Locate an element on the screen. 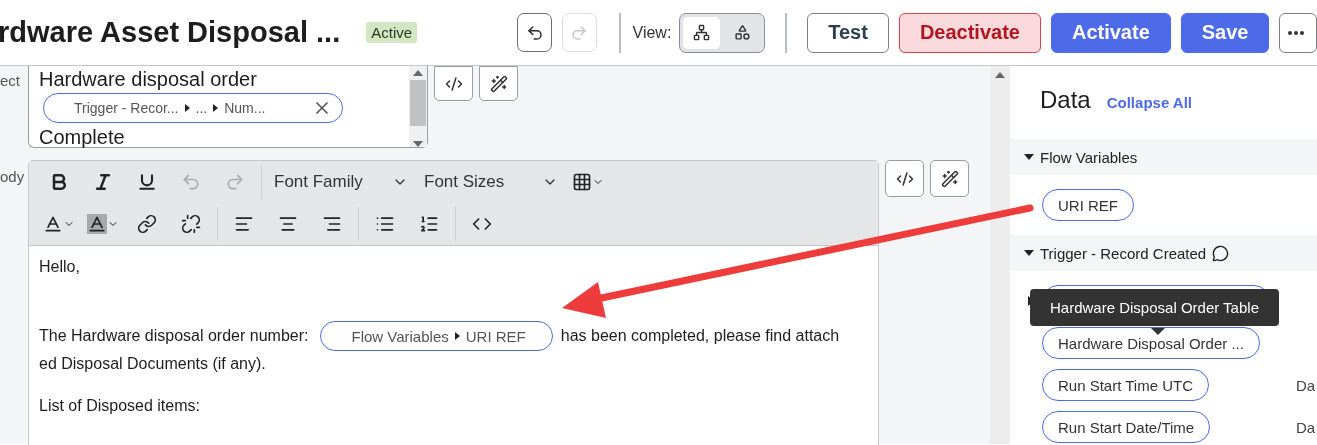 This screenshot has height=445, width=1317. subject-field: Hardware disposal order Trigger - Recor... ... Num... Complete is located at coordinates (228, 107).